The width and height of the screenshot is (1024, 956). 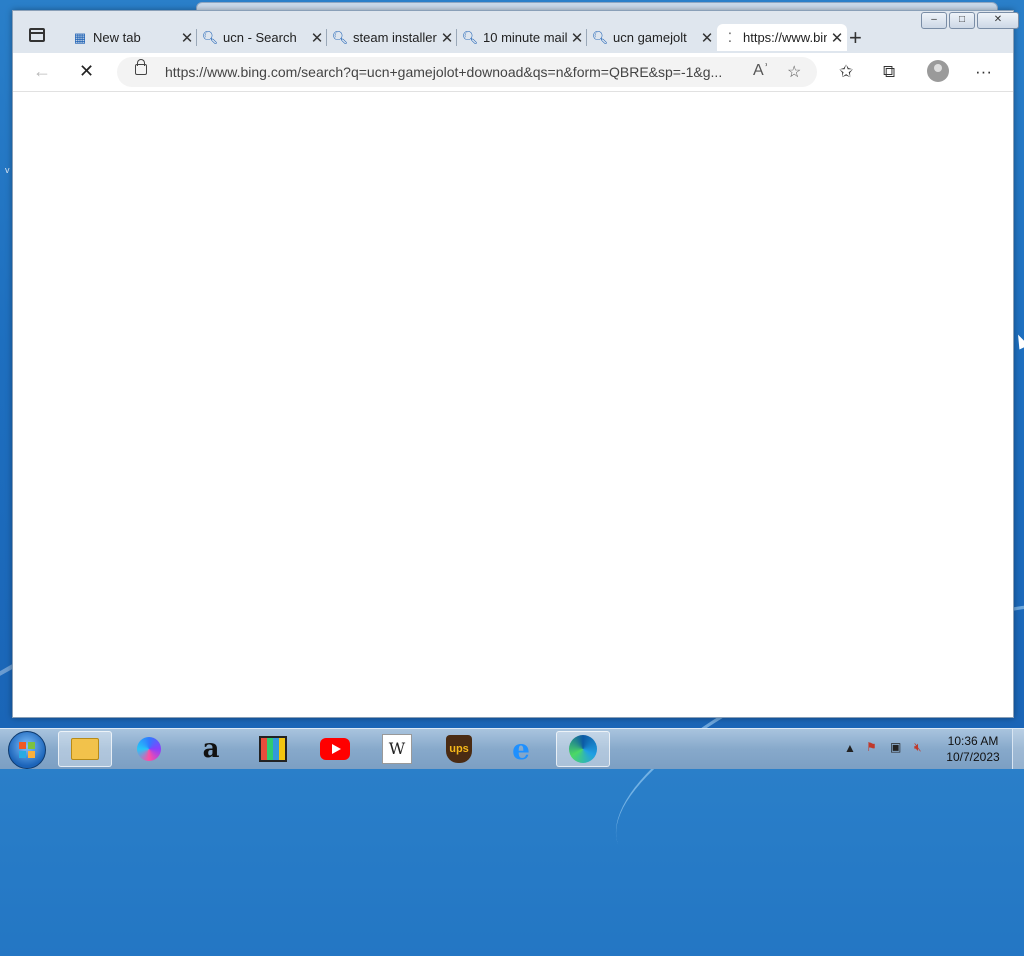 I want to click on tab-10-minute-mail: 🔍︎ 10 minute mail ✕, so click(x=522, y=37).